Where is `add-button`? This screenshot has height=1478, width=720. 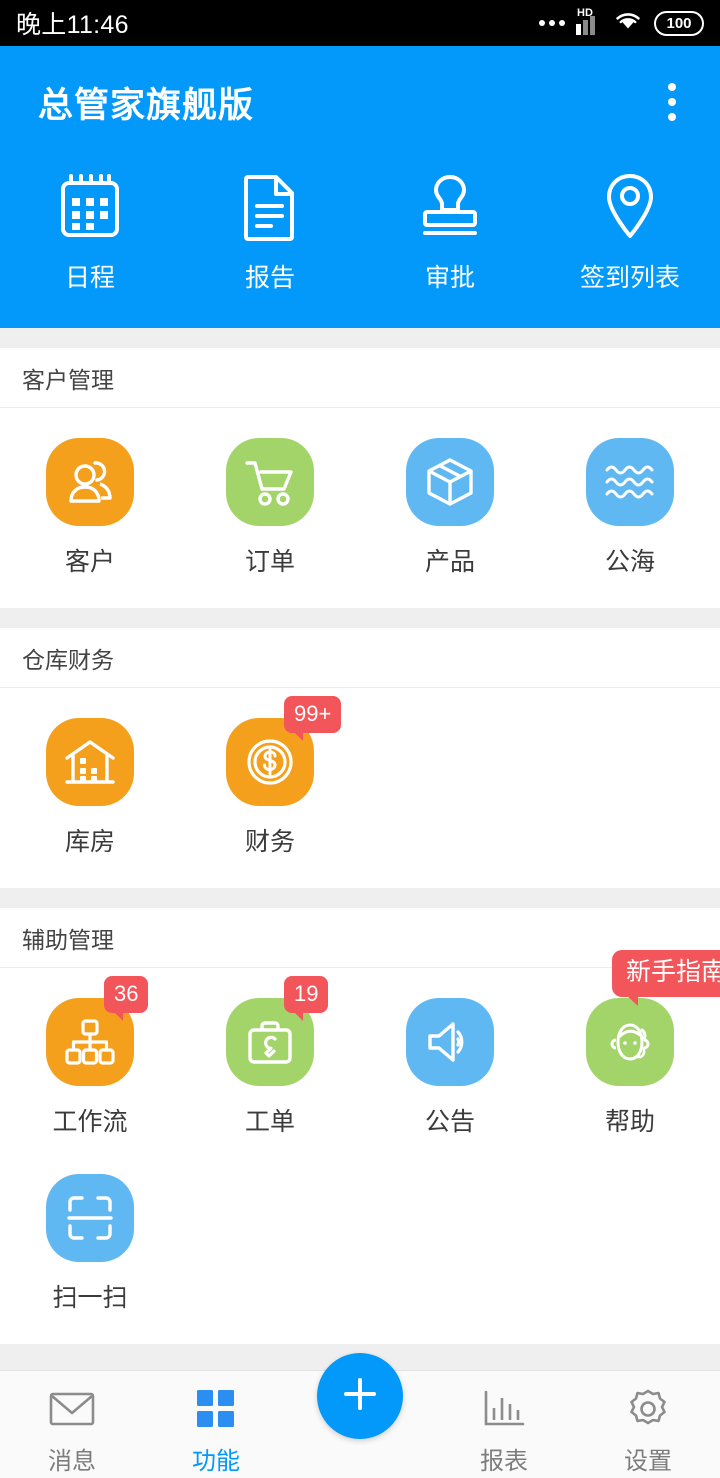
add-button is located at coordinates (360, 1396).